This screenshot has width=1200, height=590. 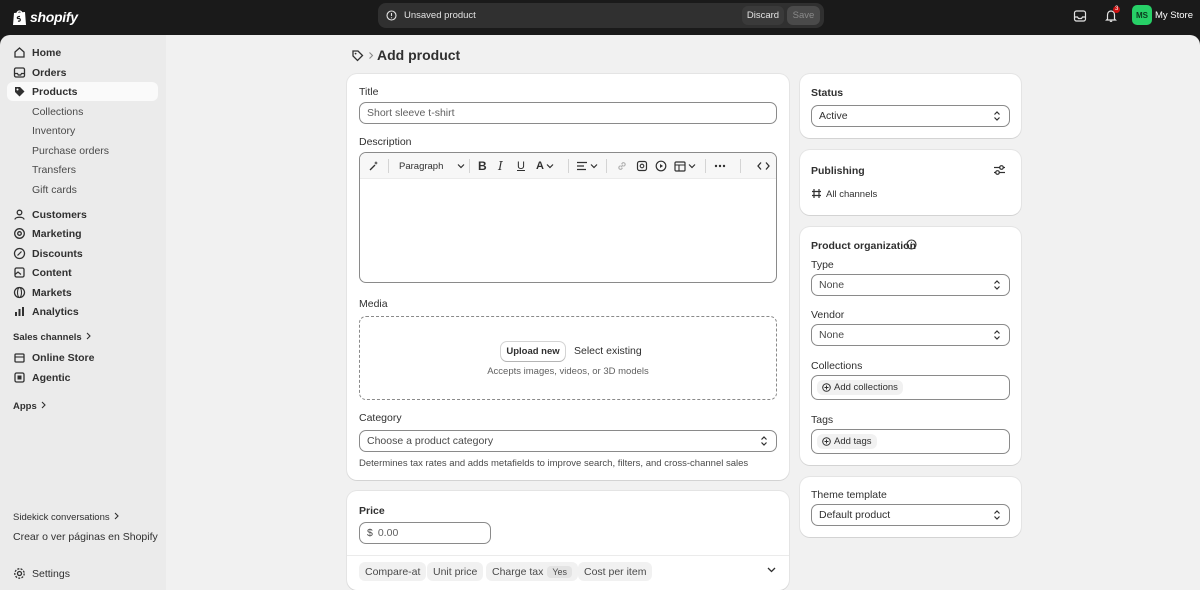 I want to click on inbox-tray-icon, so click(x=1081, y=17).